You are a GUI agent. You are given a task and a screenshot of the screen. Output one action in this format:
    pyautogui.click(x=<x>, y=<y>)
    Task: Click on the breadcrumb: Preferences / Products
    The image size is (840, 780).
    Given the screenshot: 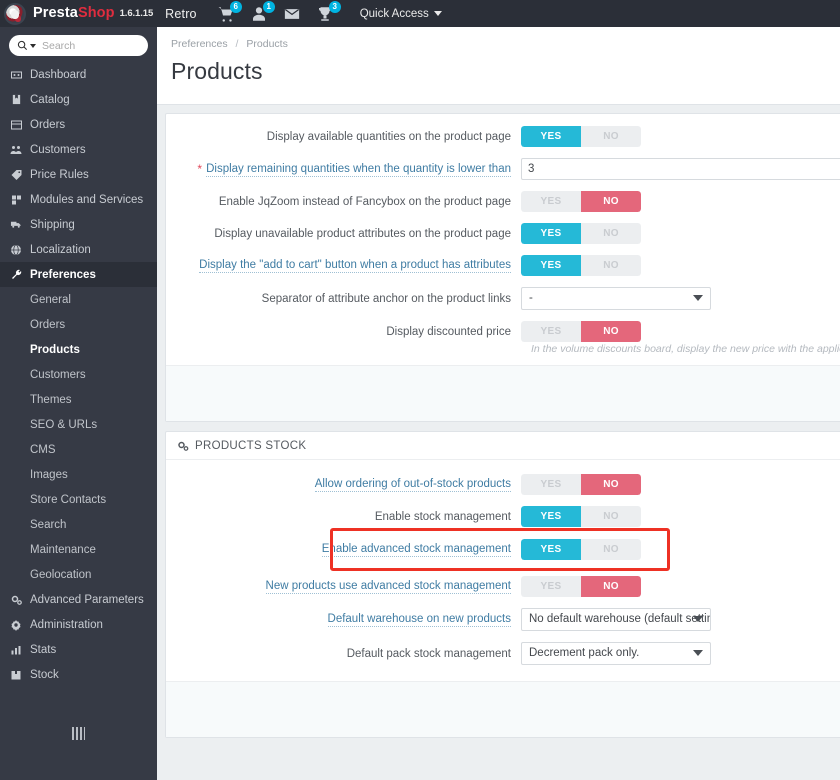 What is the action you would take?
    pyautogui.click(x=505, y=44)
    